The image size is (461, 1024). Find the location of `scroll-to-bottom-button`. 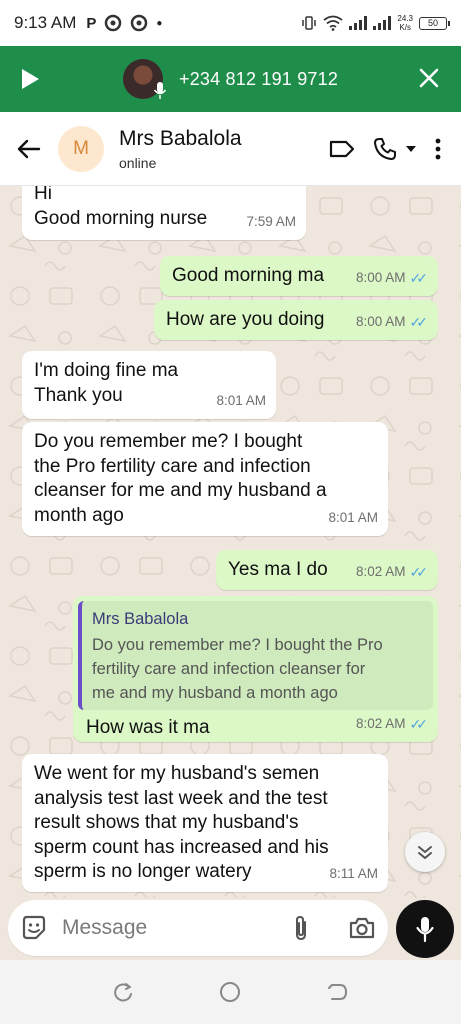

scroll-to-bottom-button is located at coordinates (425, 852).